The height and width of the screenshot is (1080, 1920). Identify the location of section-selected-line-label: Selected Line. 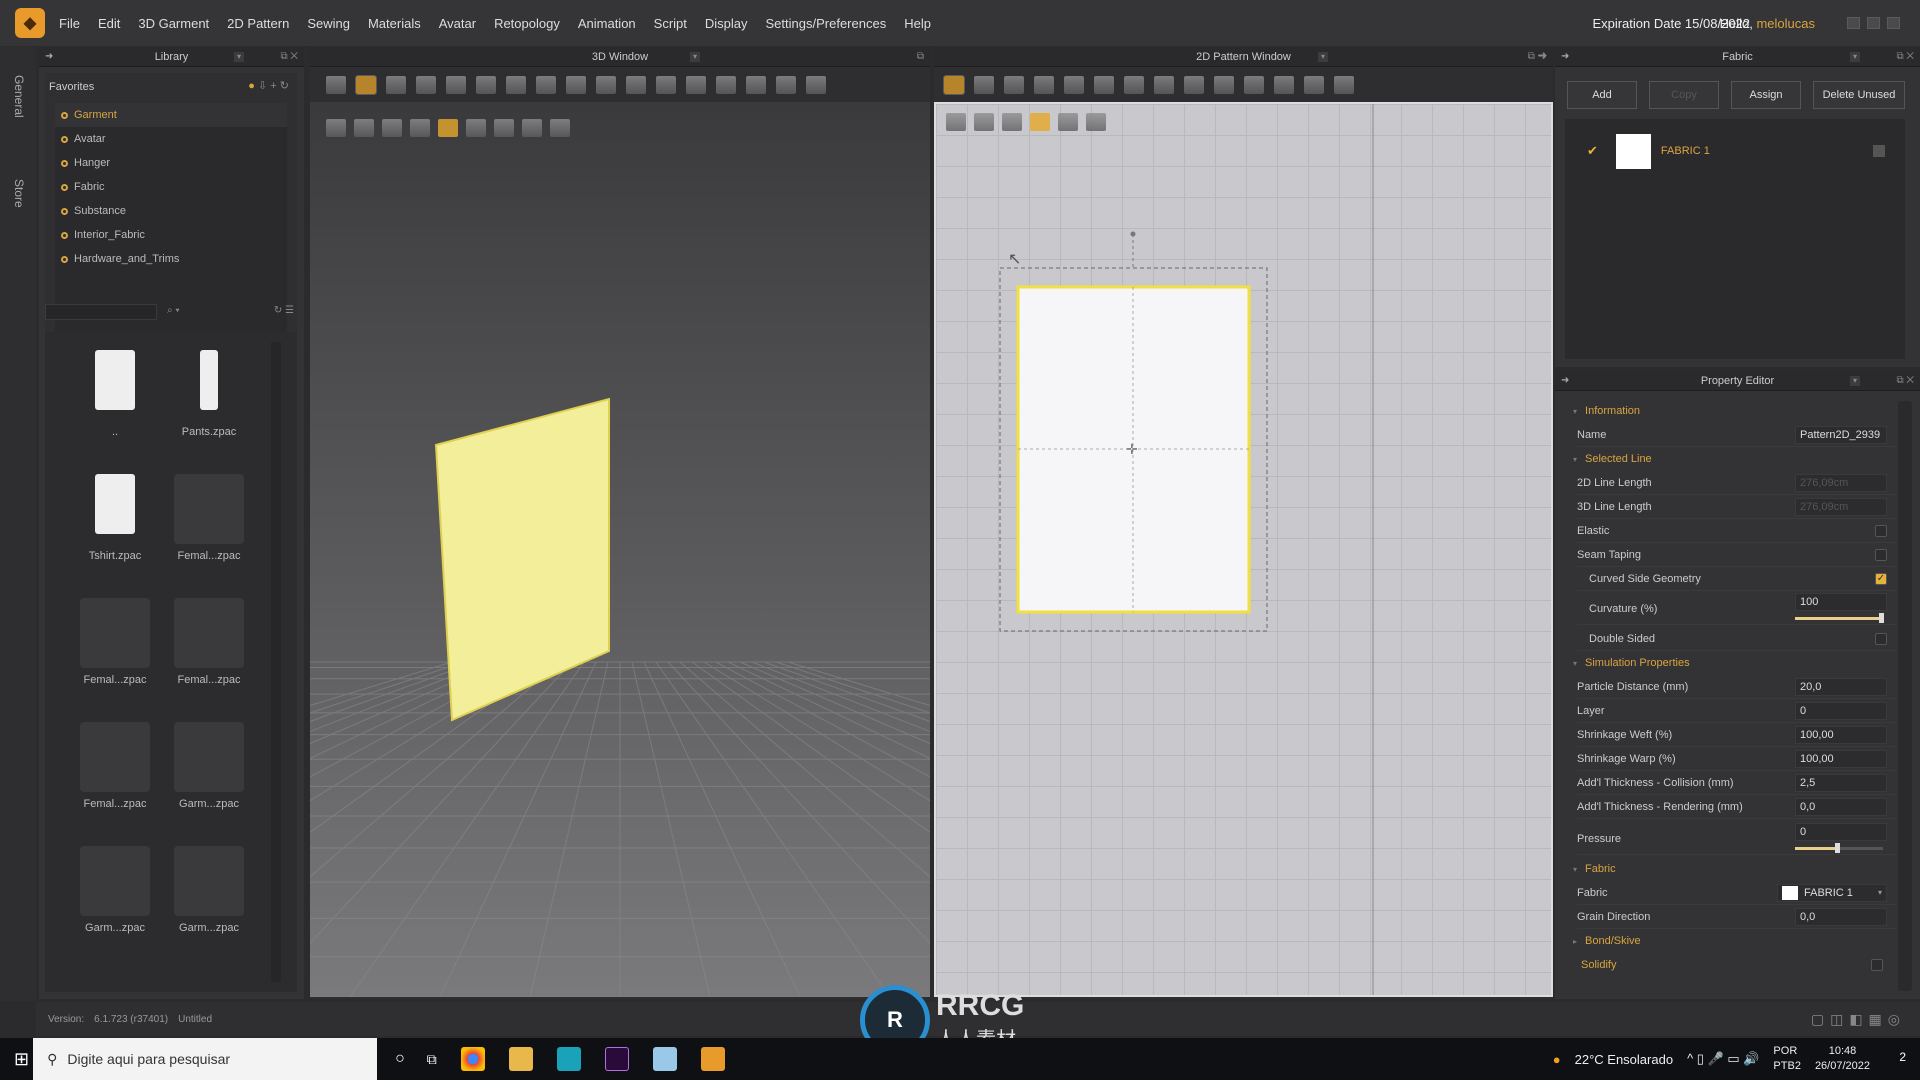
(1739, 459).